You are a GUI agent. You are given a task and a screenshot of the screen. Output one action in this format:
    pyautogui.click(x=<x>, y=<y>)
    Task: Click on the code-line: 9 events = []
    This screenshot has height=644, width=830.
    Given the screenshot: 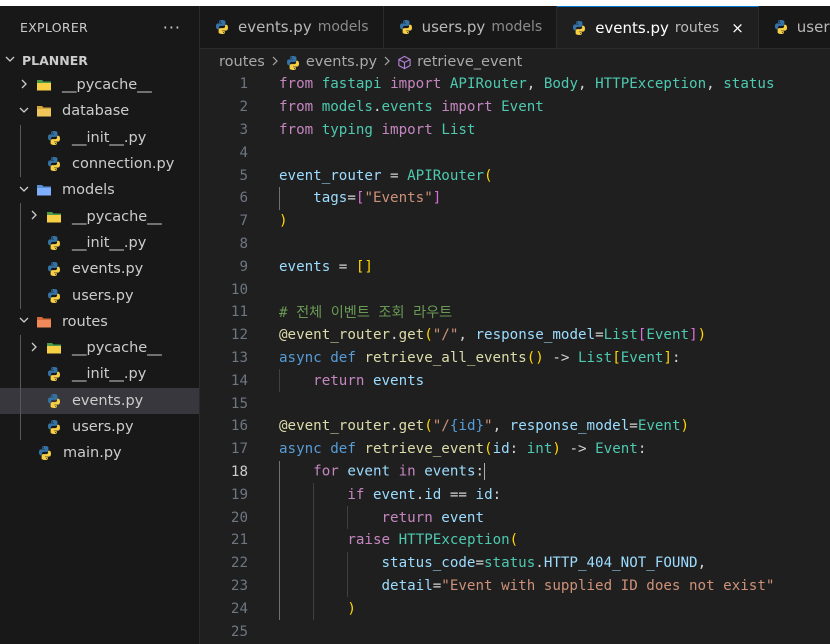 What is the action you would take?
    pyautogui.click(x=515, y=266)
    